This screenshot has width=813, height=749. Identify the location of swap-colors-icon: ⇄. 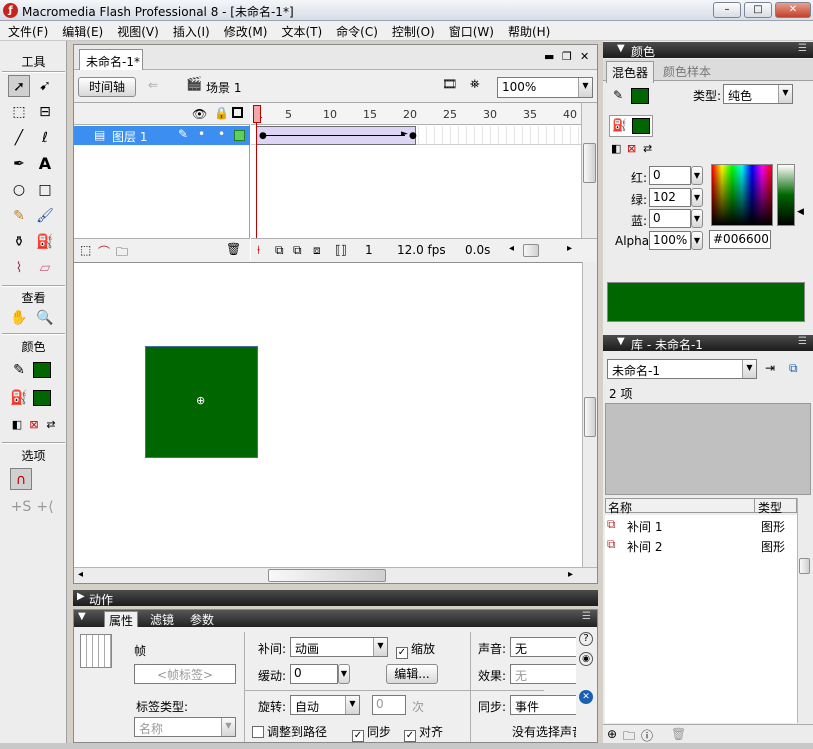
(51, 425).